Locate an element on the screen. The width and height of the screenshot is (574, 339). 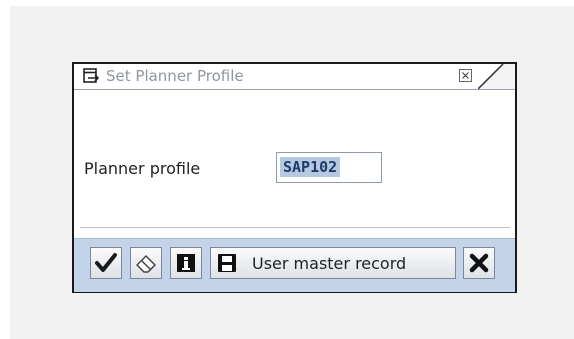
user-master-record-button: User master record is located at coordinates (333, 263).